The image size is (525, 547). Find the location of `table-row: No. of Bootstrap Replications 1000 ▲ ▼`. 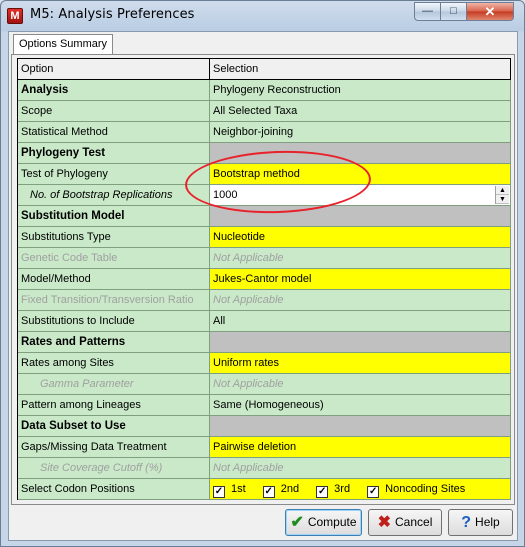

table-row: No. of Bootstrap Replications 1000 ▲ ▼ is located at coordinates (264, 195).